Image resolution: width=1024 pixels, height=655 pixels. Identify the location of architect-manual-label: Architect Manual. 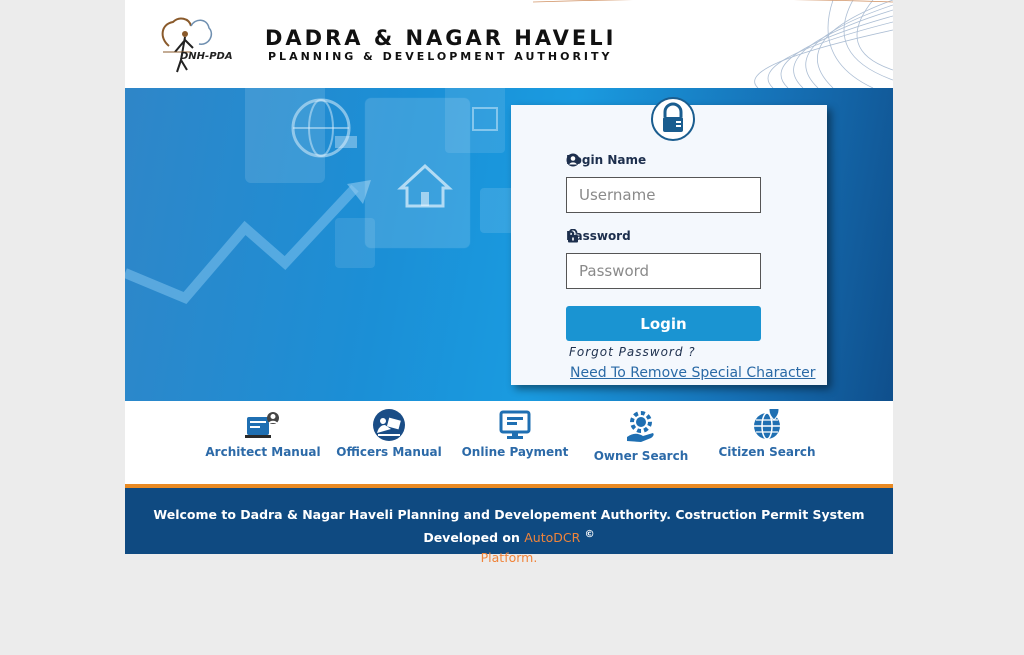
(263, 452).